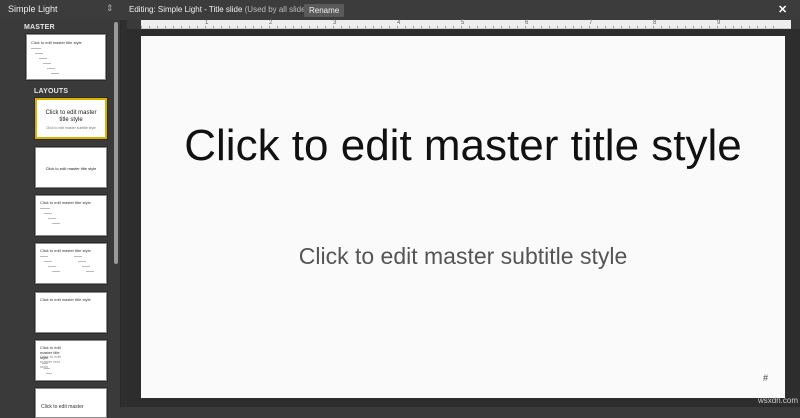 This screenshot has height=418, width=800. What do you see at coordinates (56, 42) in the screenshot?
I see `master-thumb-title: Click to edit master title style` at bounding box center [56, 42].